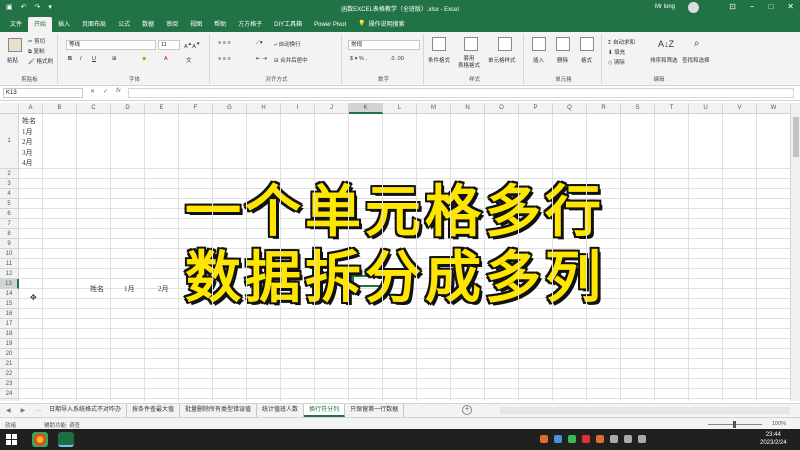 The height and width of the screenshot is (450, 800). What do you see at coordinates (621, 42) in the screenshot?
I see `autosum-button: Σ 自动求和` at bounding box center [621, 42].